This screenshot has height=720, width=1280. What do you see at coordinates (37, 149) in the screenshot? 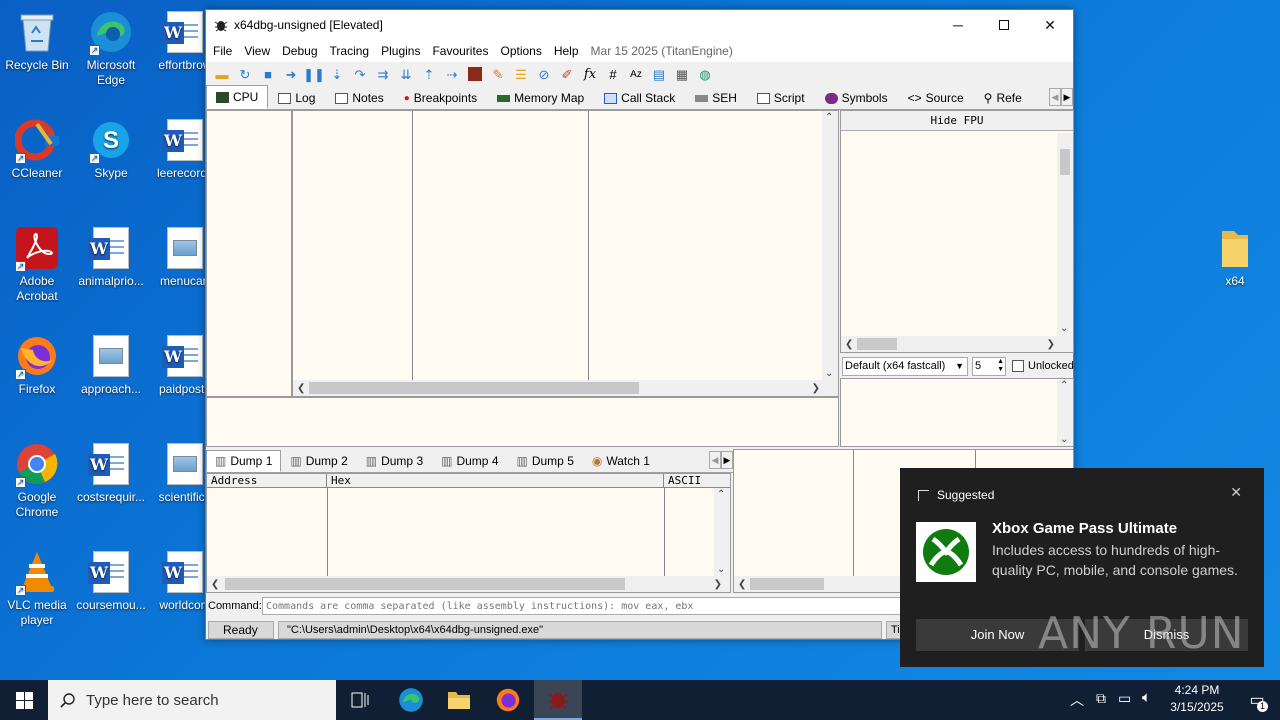
I see `desktop-icon-ccleaner: ↗ CCleaner` at bounding box center [37, 149].